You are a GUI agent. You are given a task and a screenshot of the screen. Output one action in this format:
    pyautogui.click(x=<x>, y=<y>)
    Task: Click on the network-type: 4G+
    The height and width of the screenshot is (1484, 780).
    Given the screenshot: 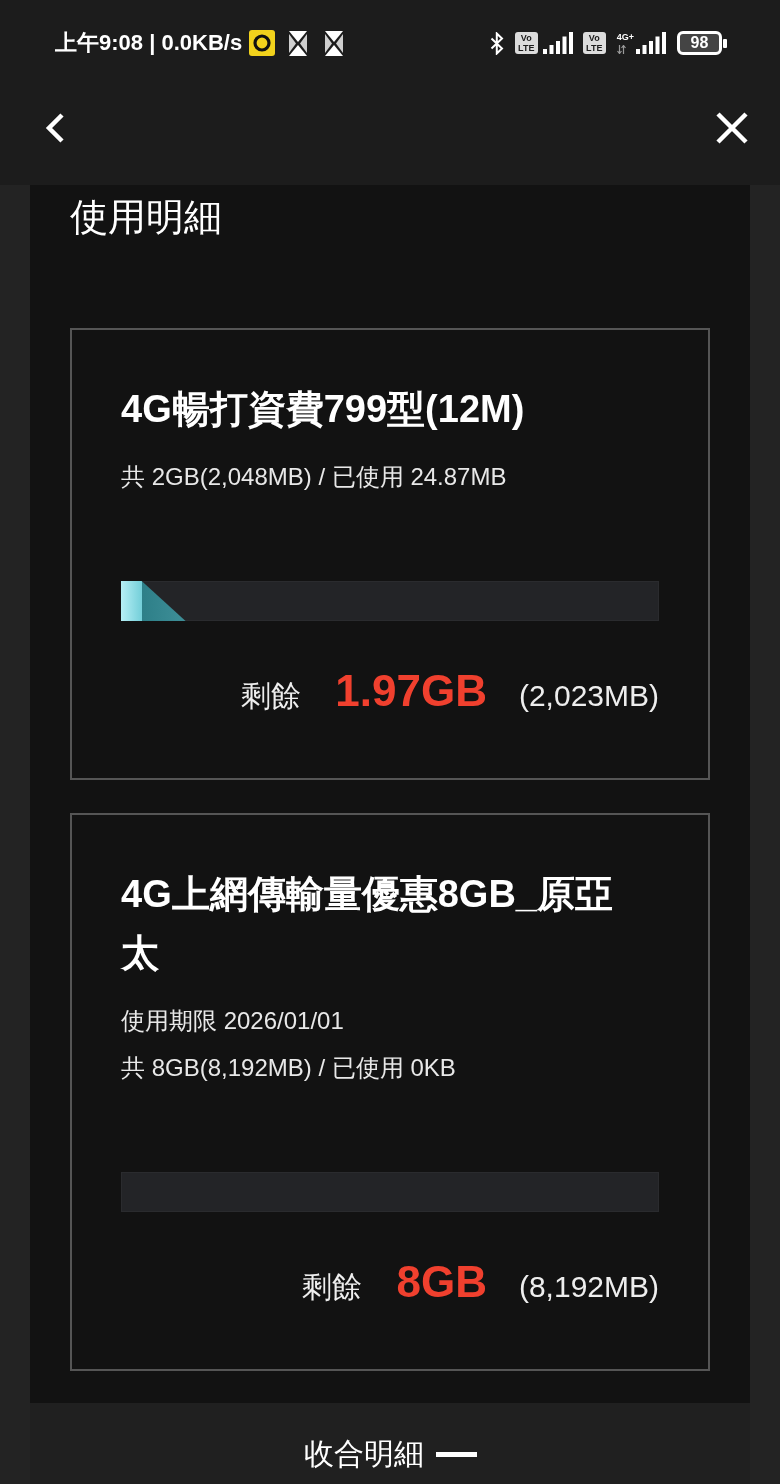 What is the action you would take?
    pyautogui.click(x=625, y=37)
    